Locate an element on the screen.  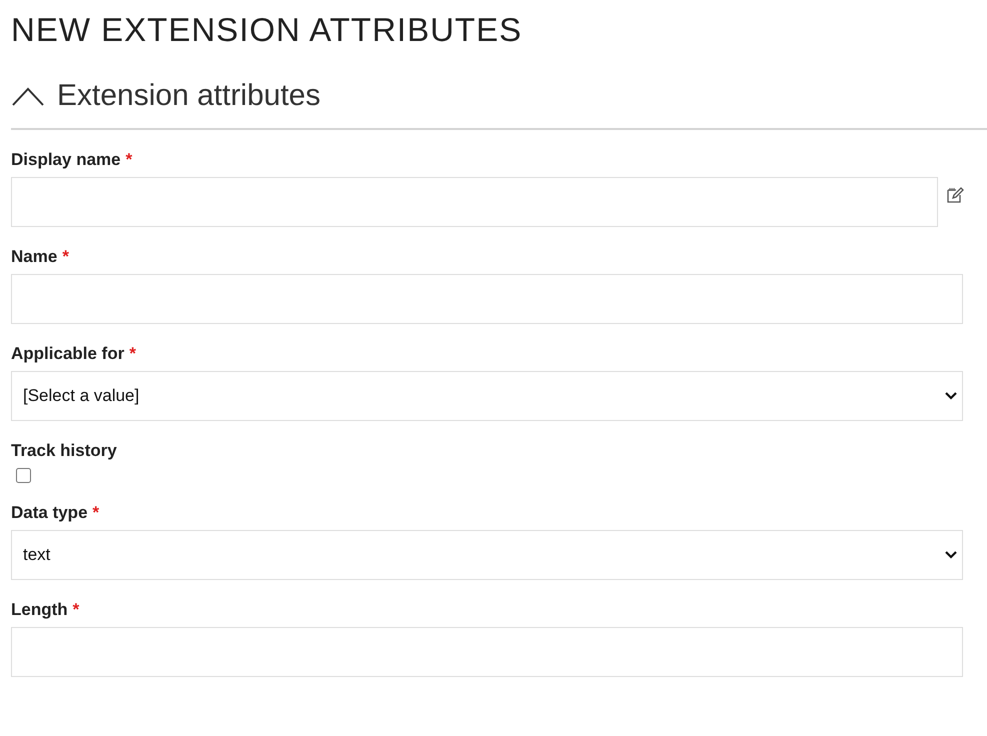
section-title: Extension attributes is located at coordinates (188, 96).